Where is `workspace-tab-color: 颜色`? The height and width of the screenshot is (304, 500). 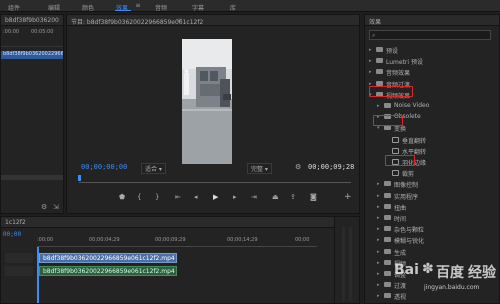 workspace-tab-color: 颜色 is located at coordinates (88, 7).